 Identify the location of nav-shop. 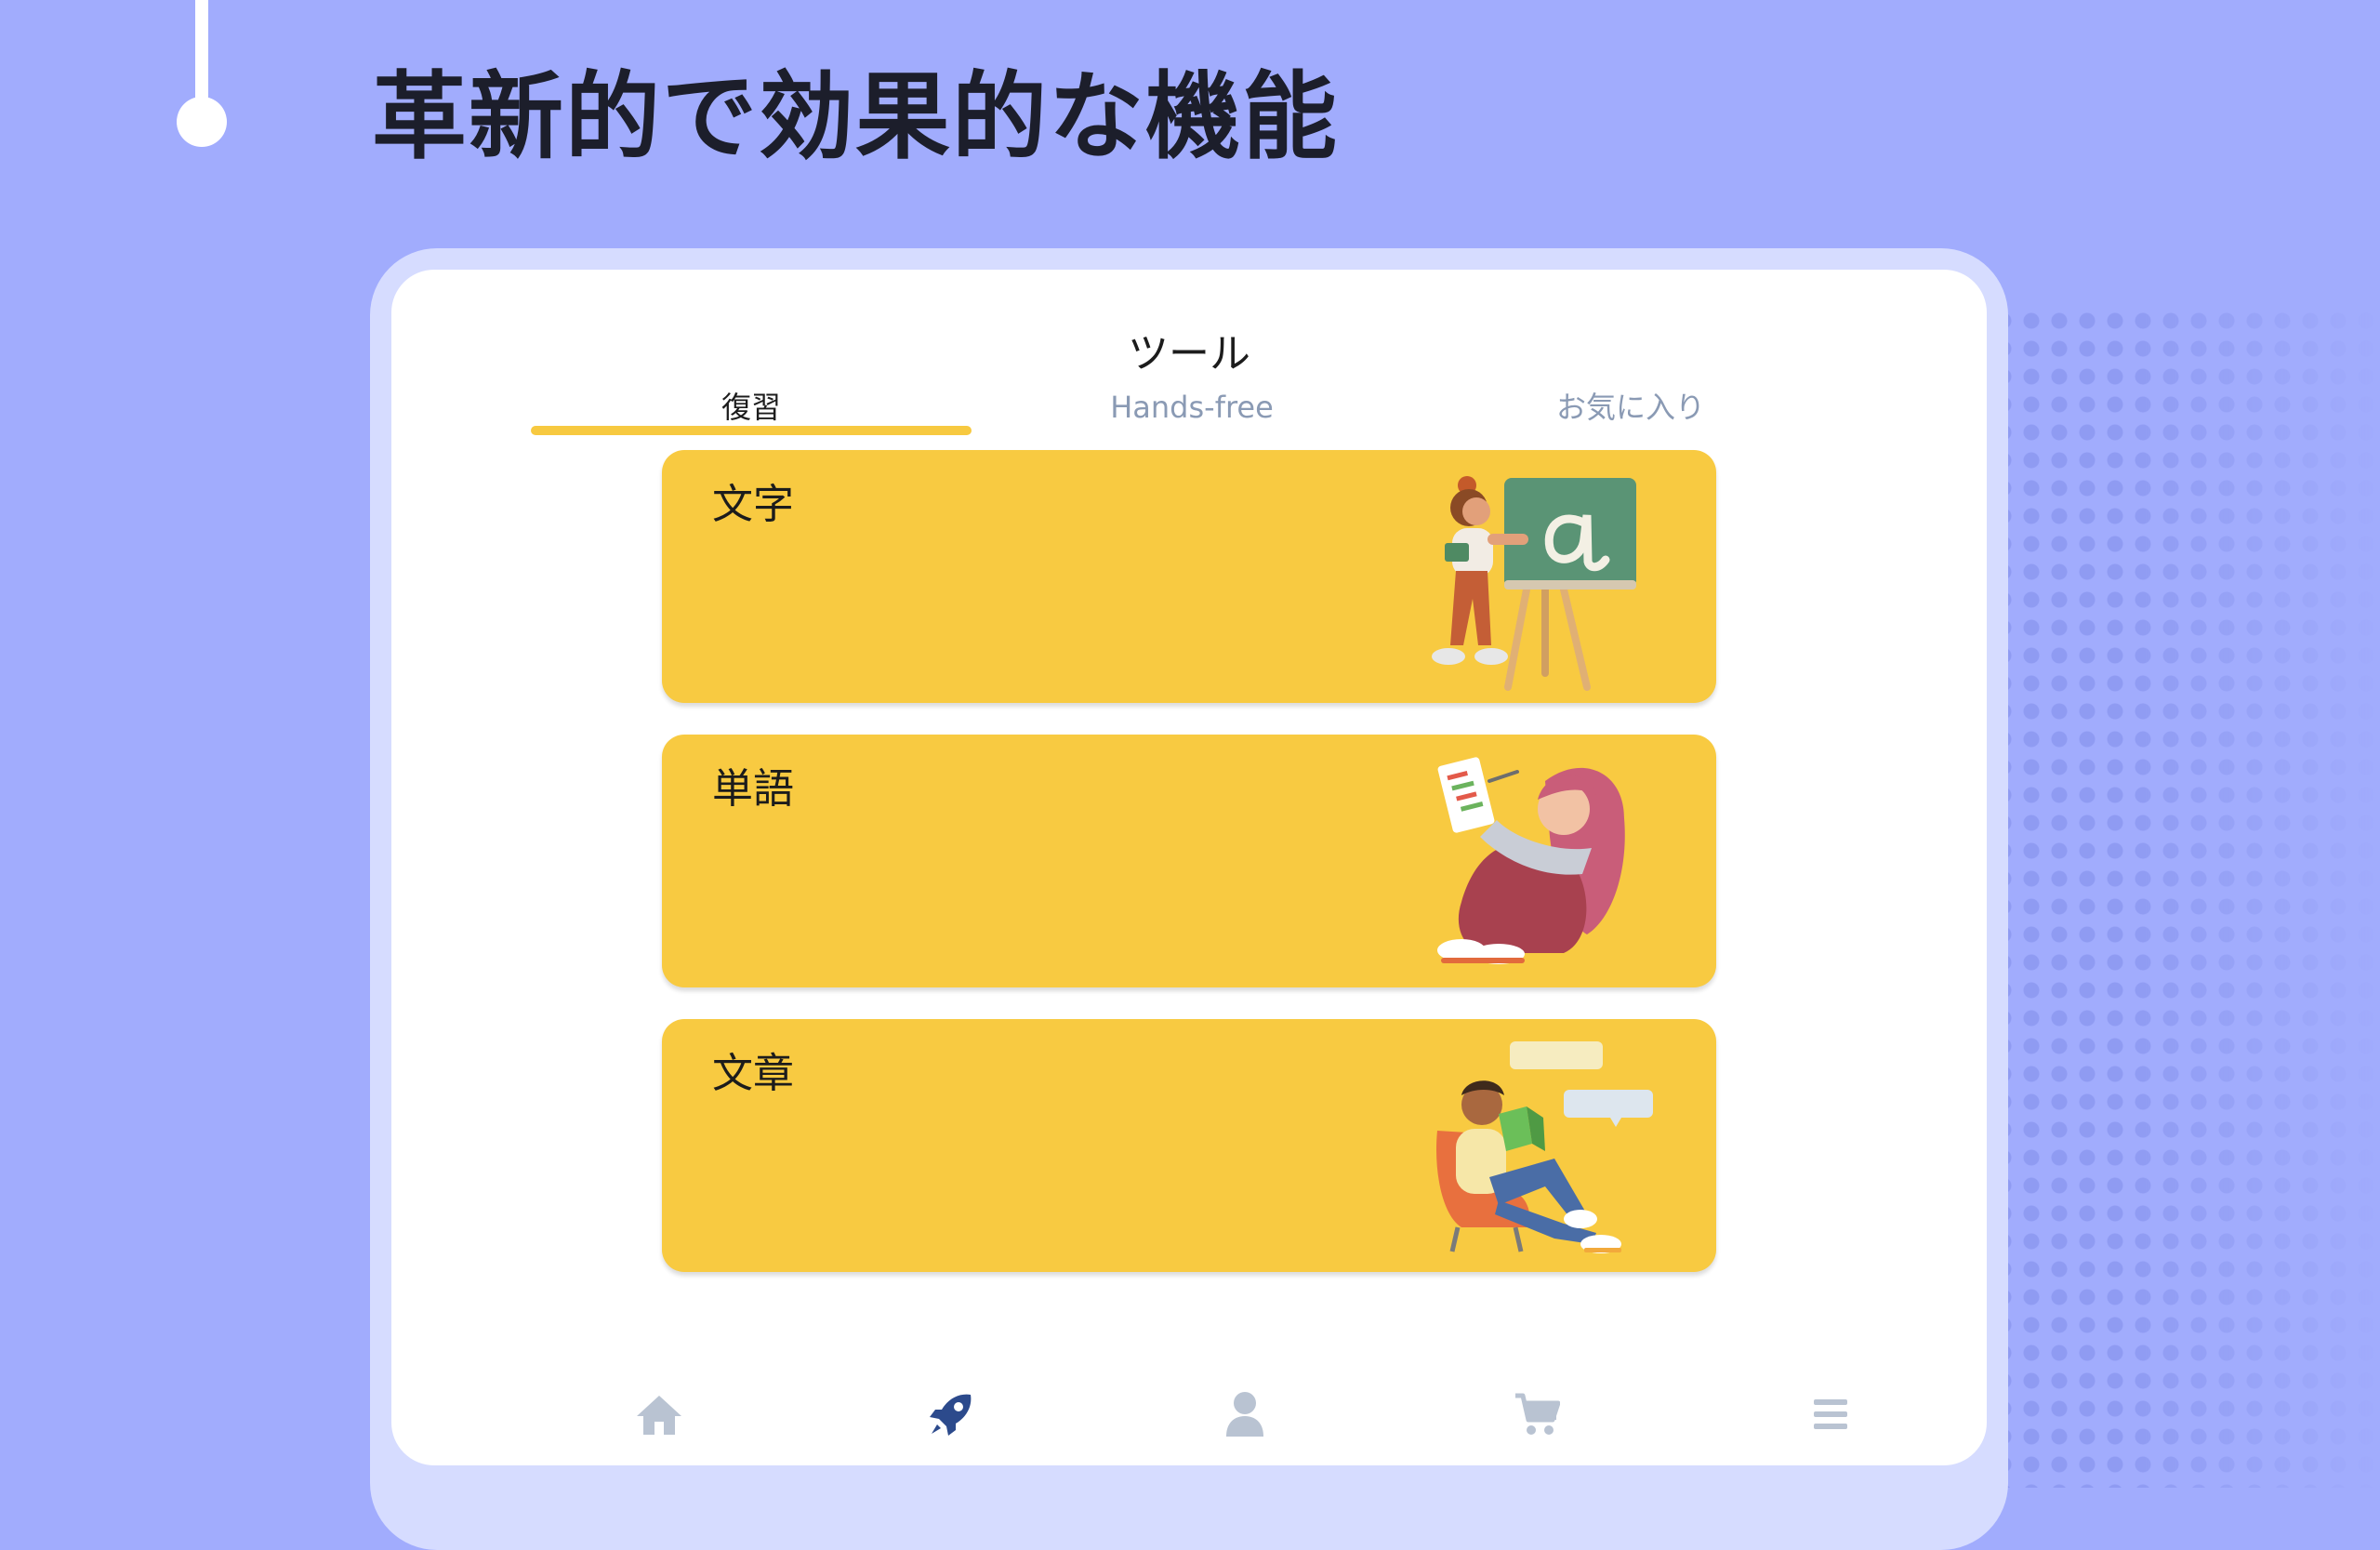
(1537, 1414).